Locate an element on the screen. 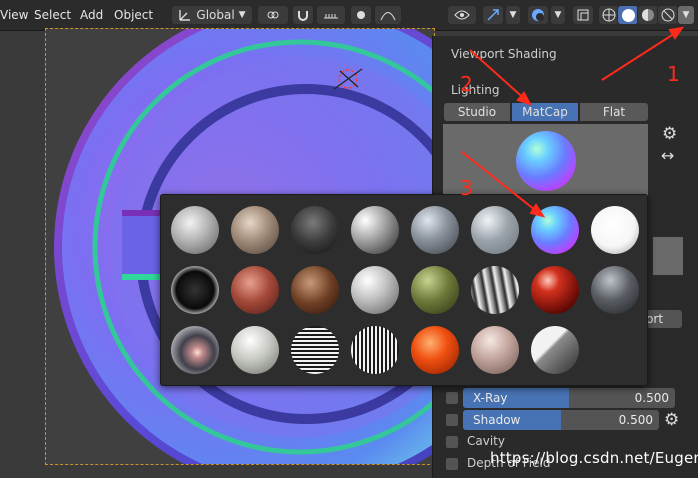  annotation-overlay is located at coordinates (573, 122).